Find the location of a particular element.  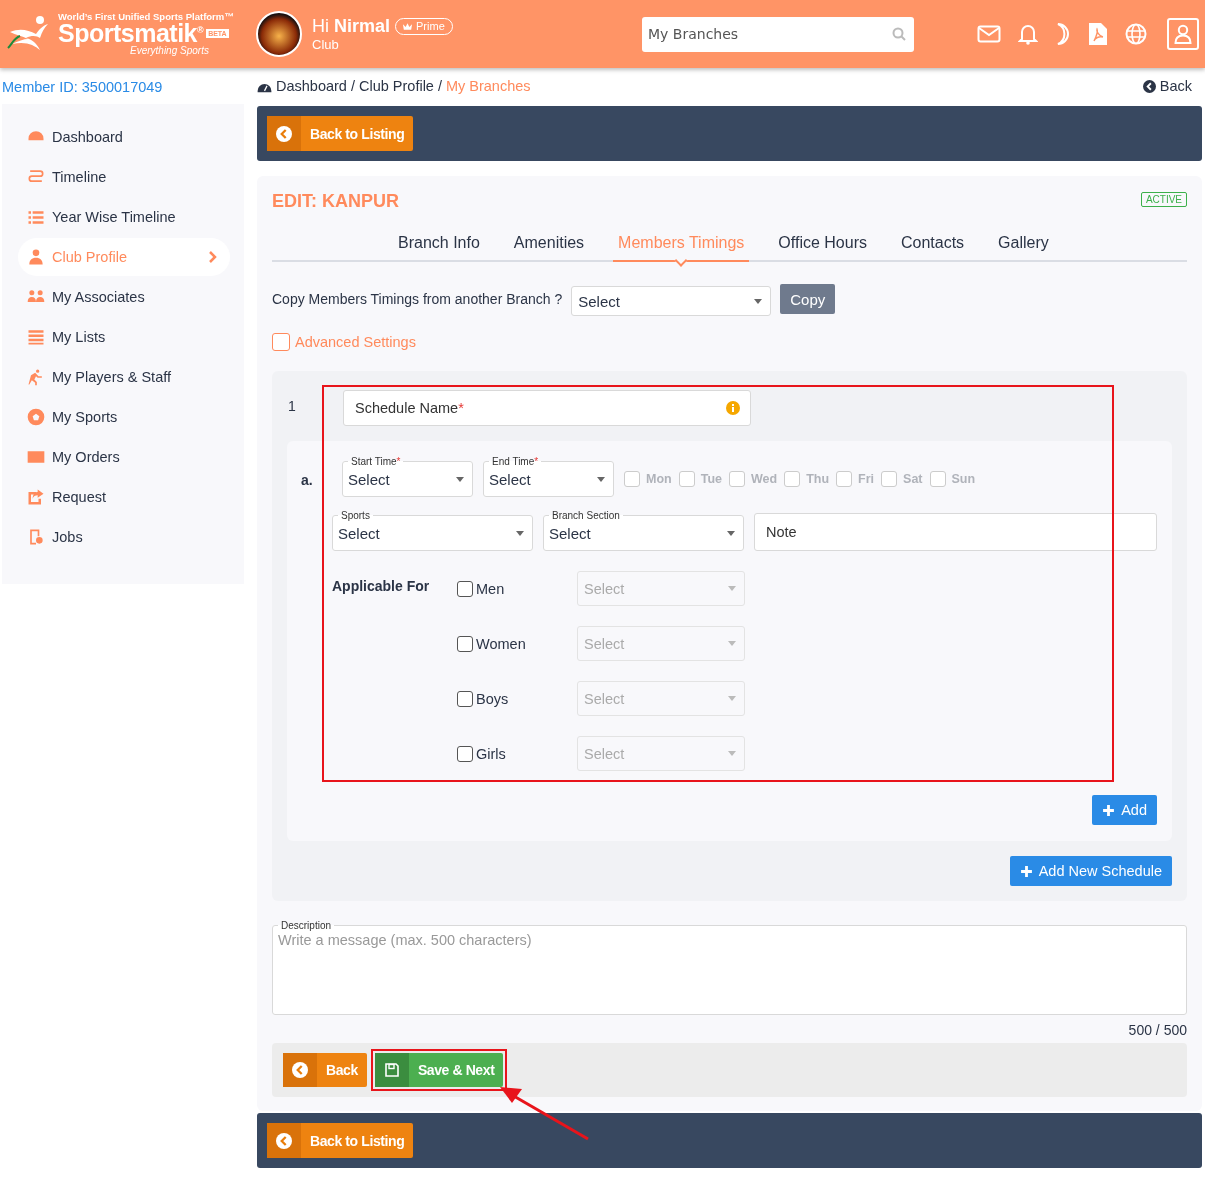

greeting-text: Hi Nirmal is located at coordinates (351, 26).